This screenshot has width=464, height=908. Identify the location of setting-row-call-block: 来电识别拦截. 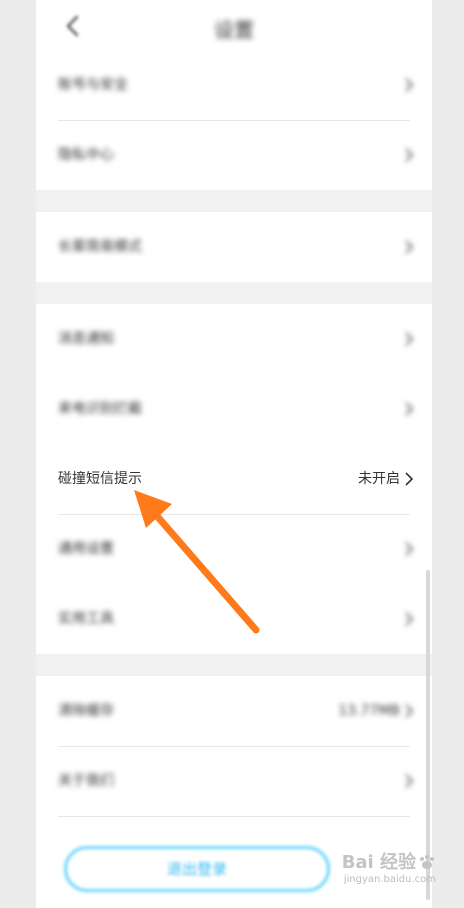
(234, 409).